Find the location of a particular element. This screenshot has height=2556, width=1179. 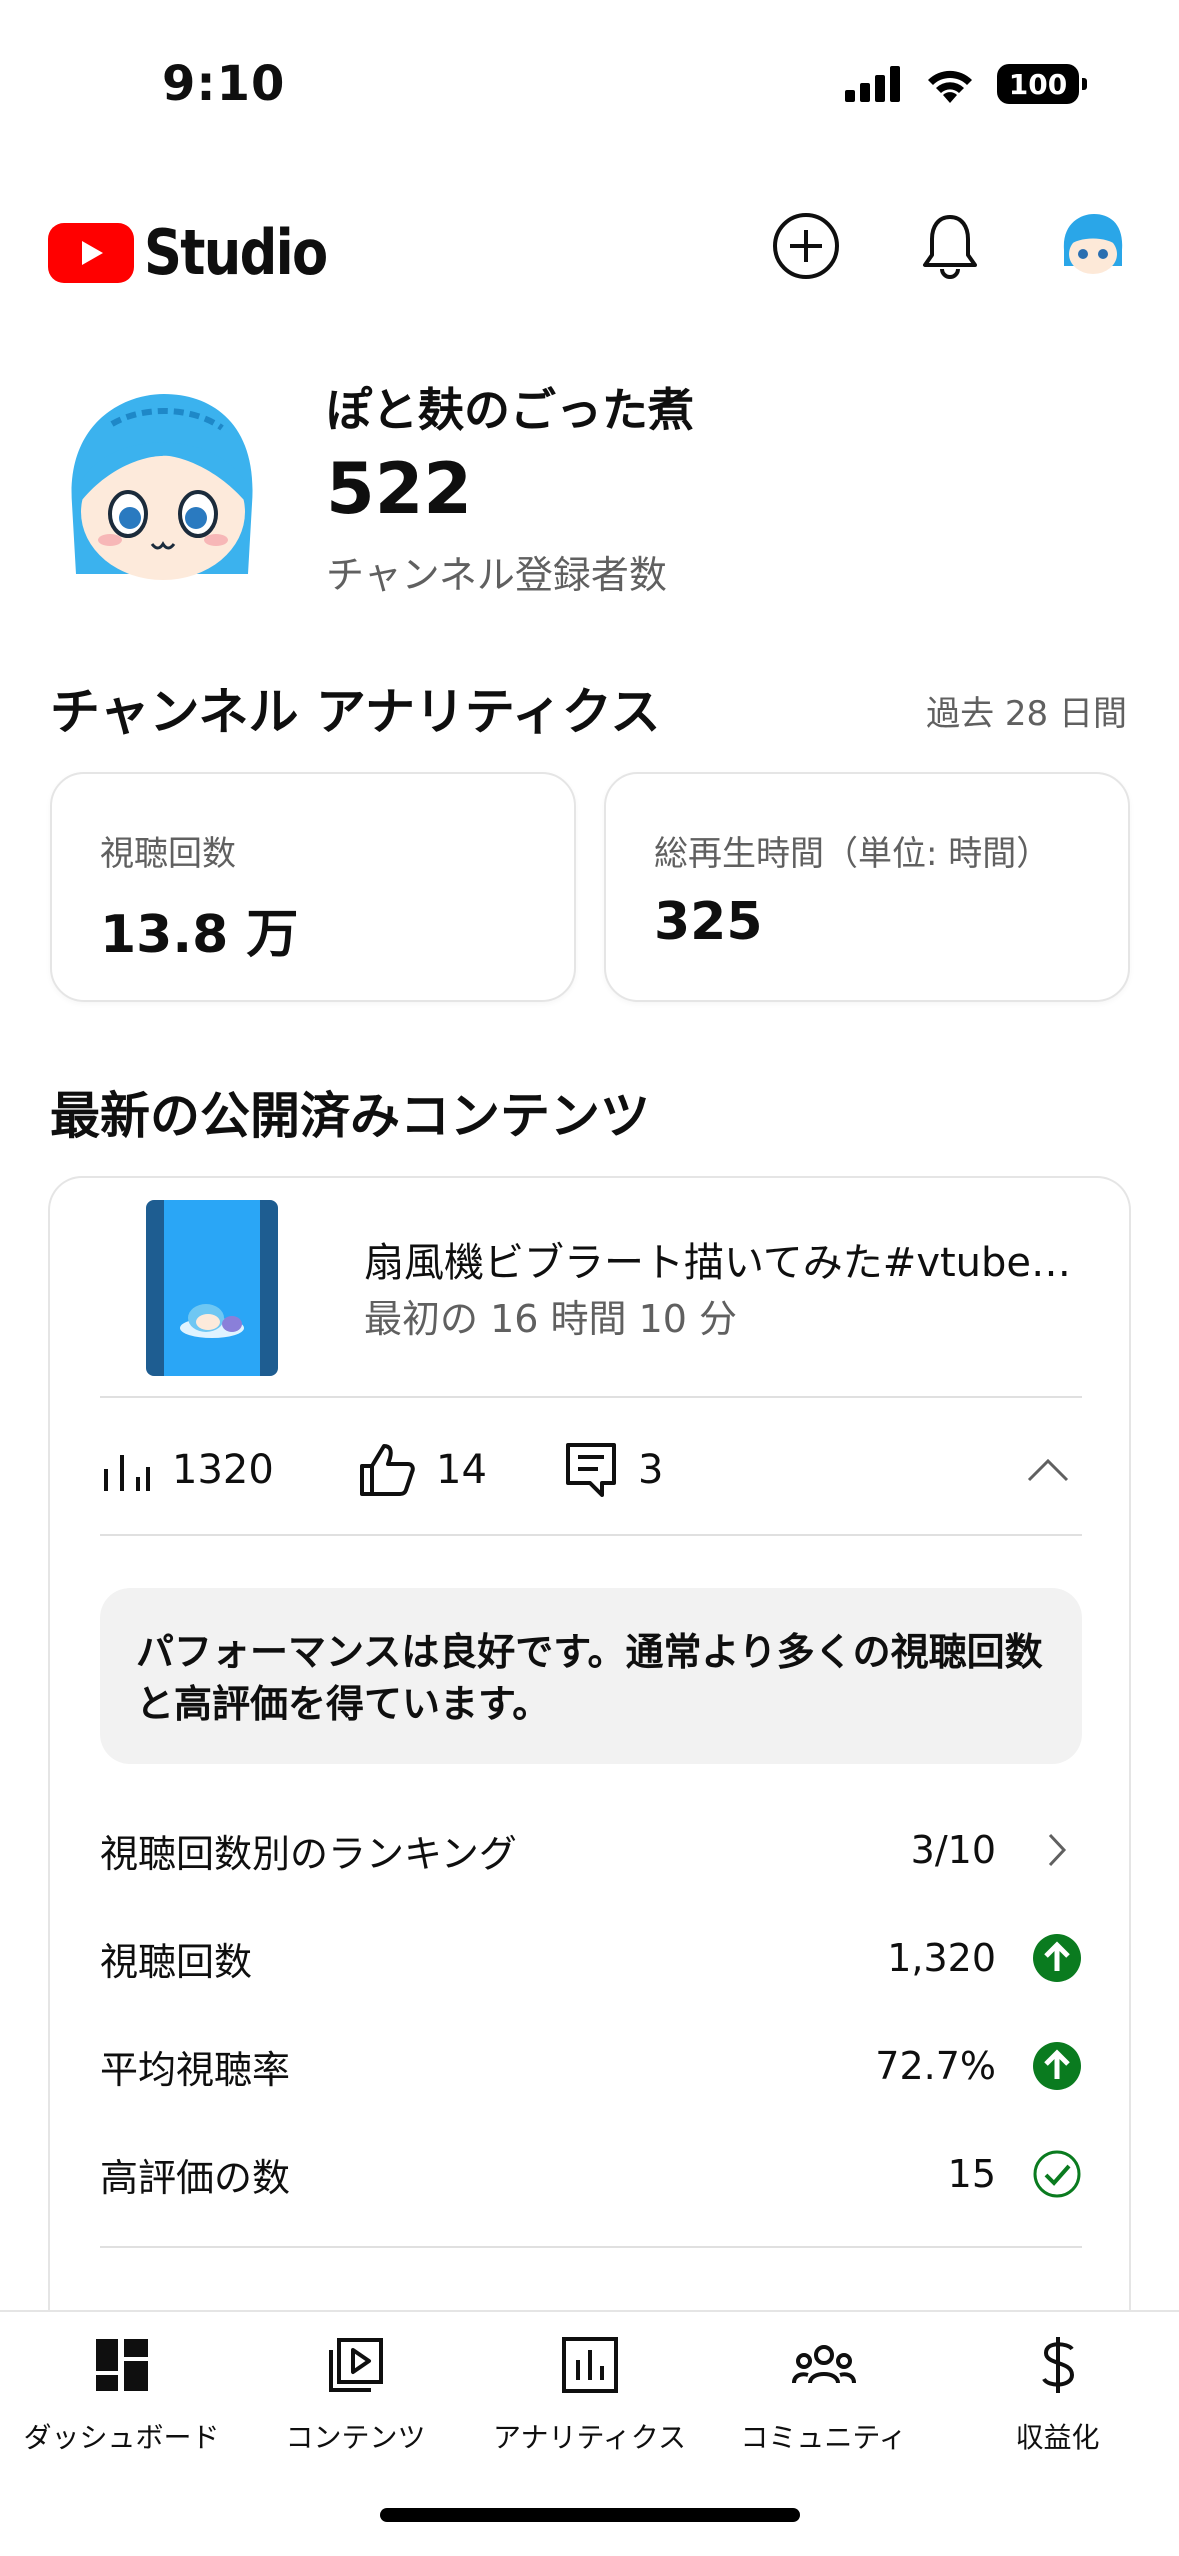

comment-icon is located at coordinates (591, 1470).